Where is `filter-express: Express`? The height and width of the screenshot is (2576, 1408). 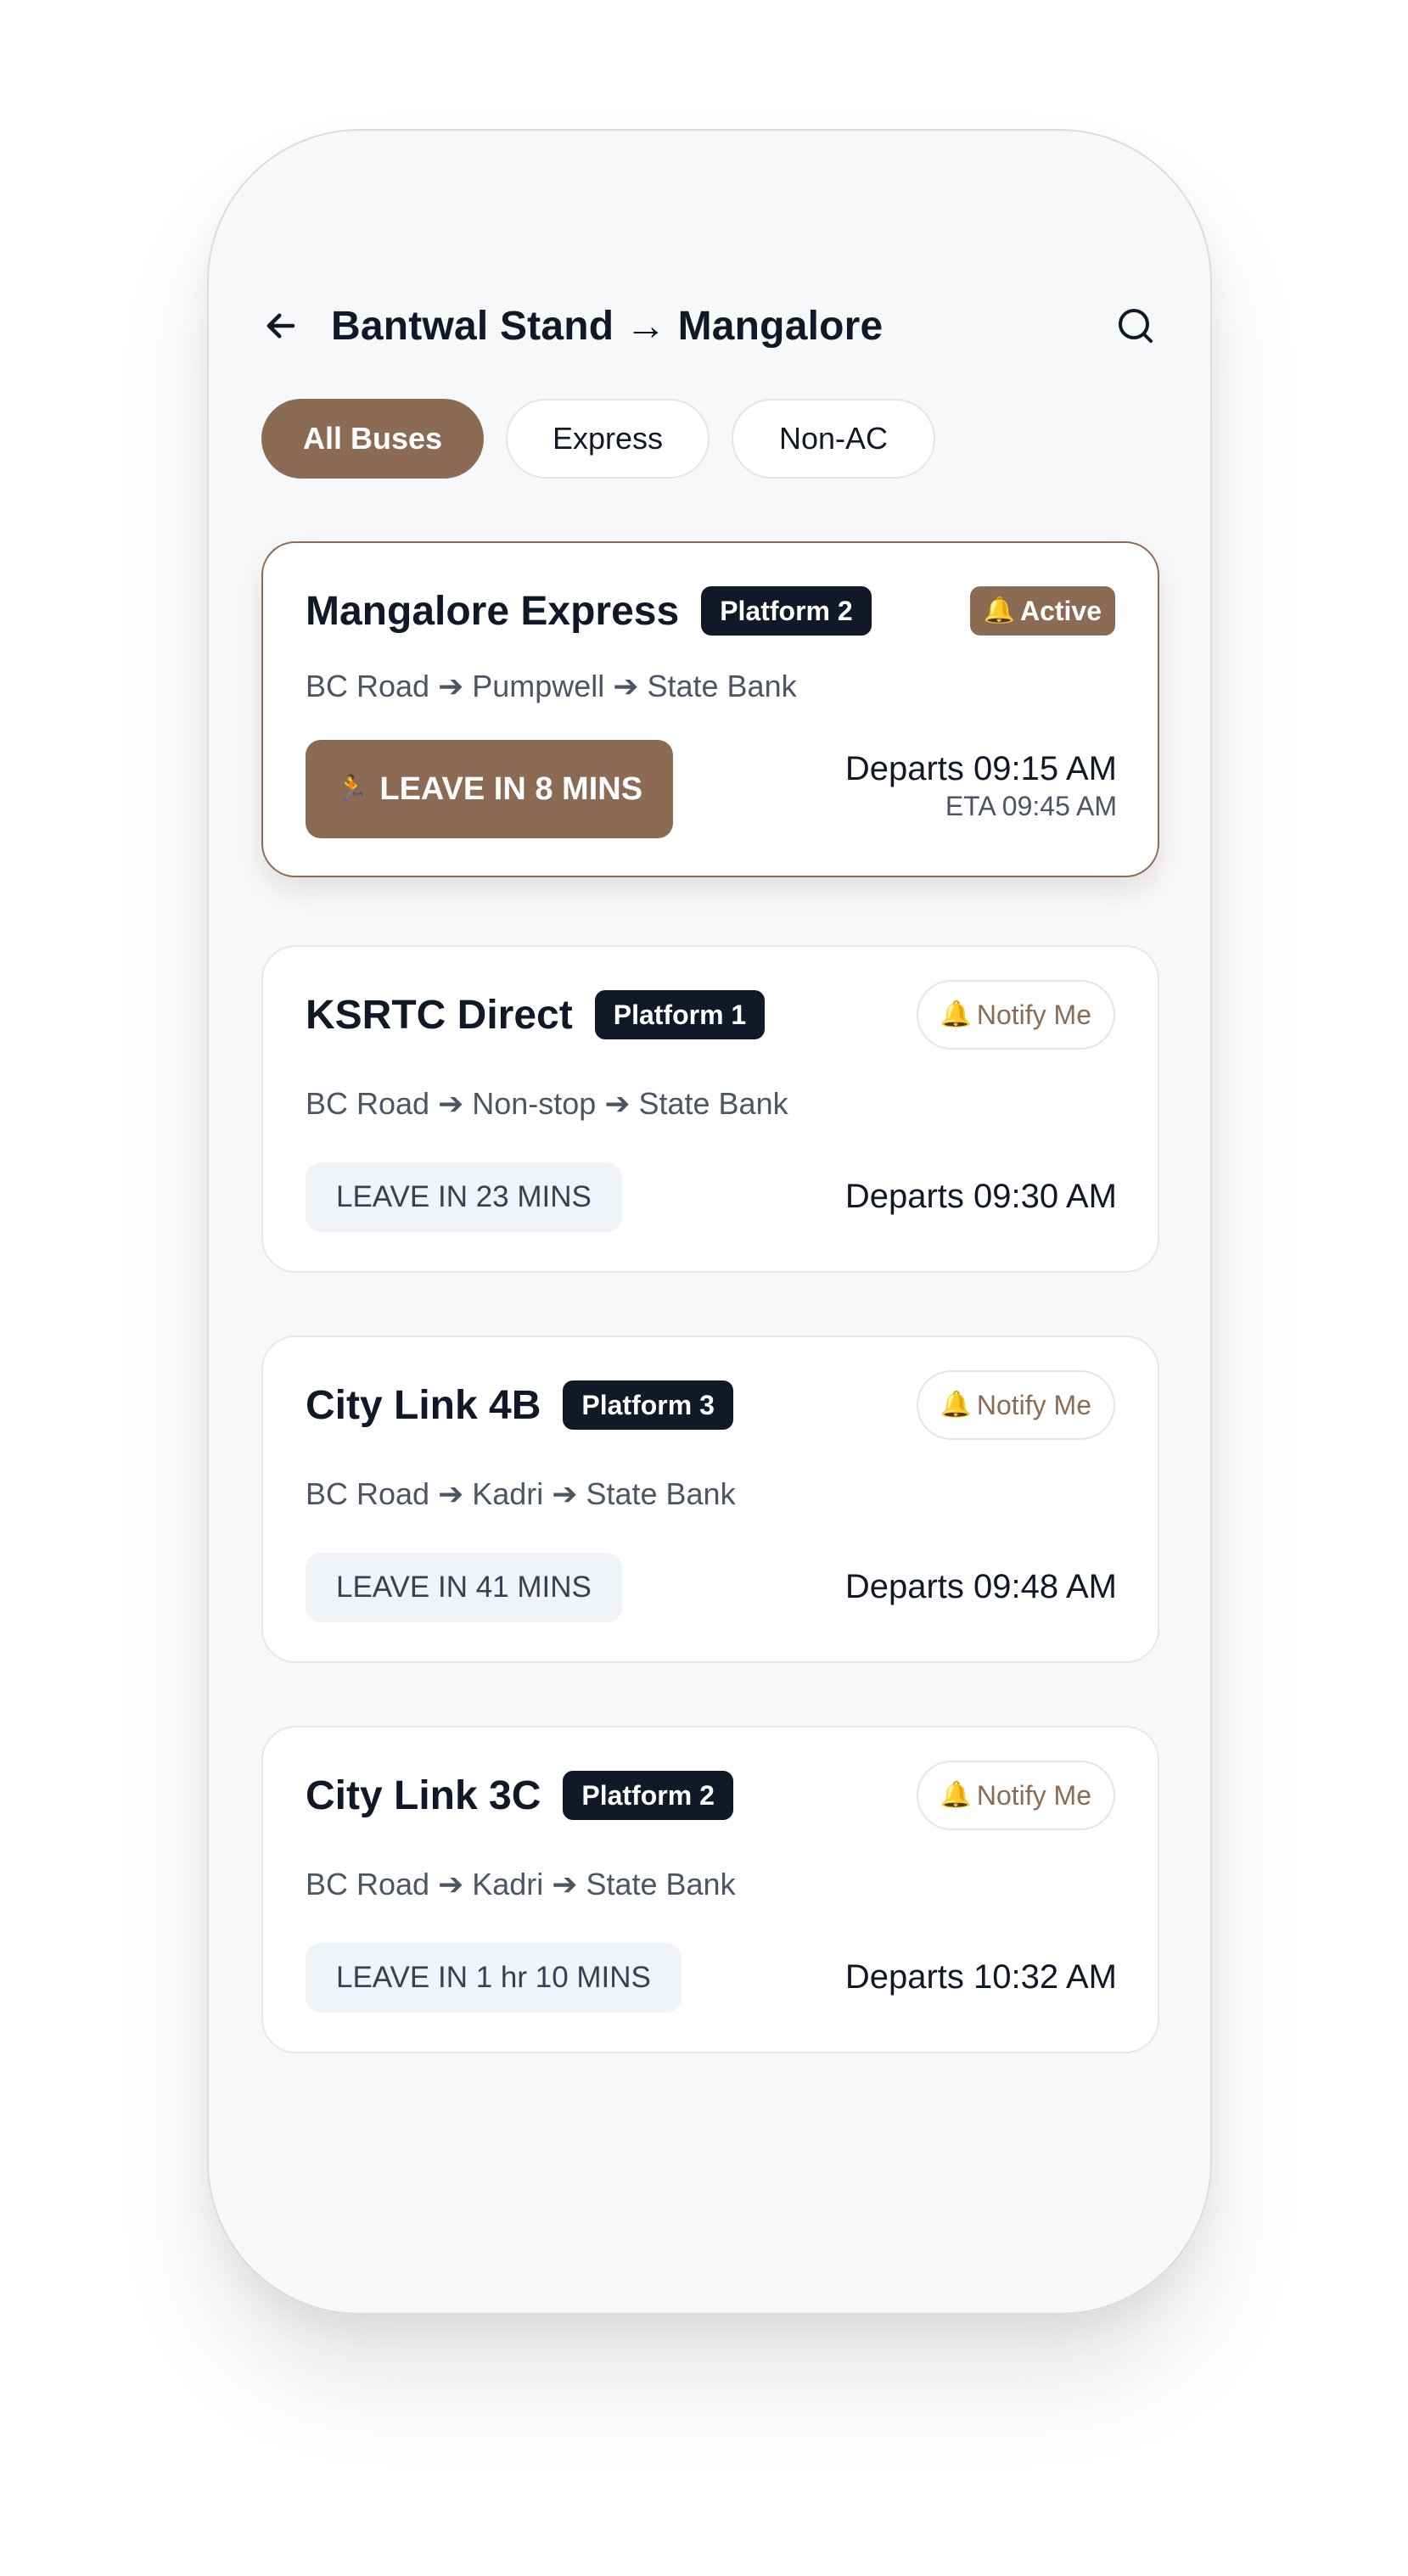
filter-express: Express is located at coordinates (608, 439).